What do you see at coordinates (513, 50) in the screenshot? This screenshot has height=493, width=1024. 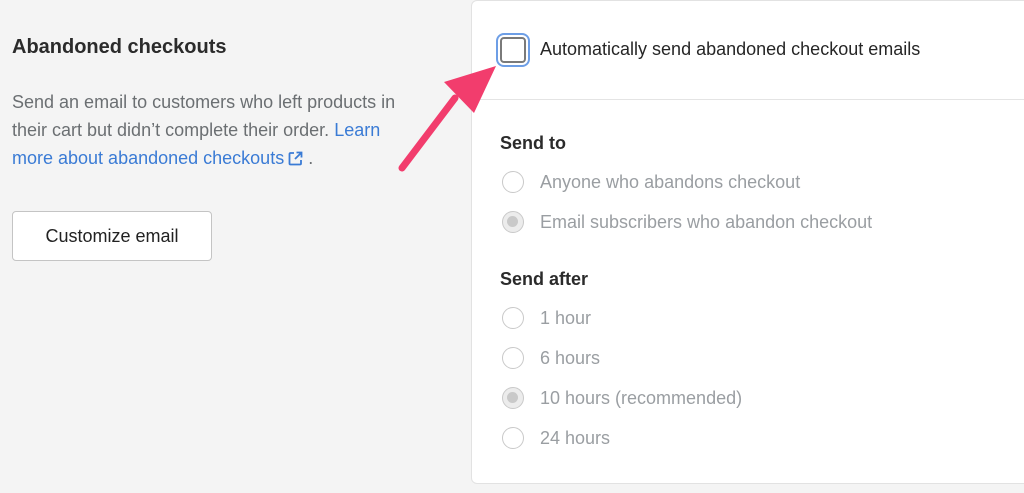 I see `auto-send-checkbox` at bounding box center [513, 50].